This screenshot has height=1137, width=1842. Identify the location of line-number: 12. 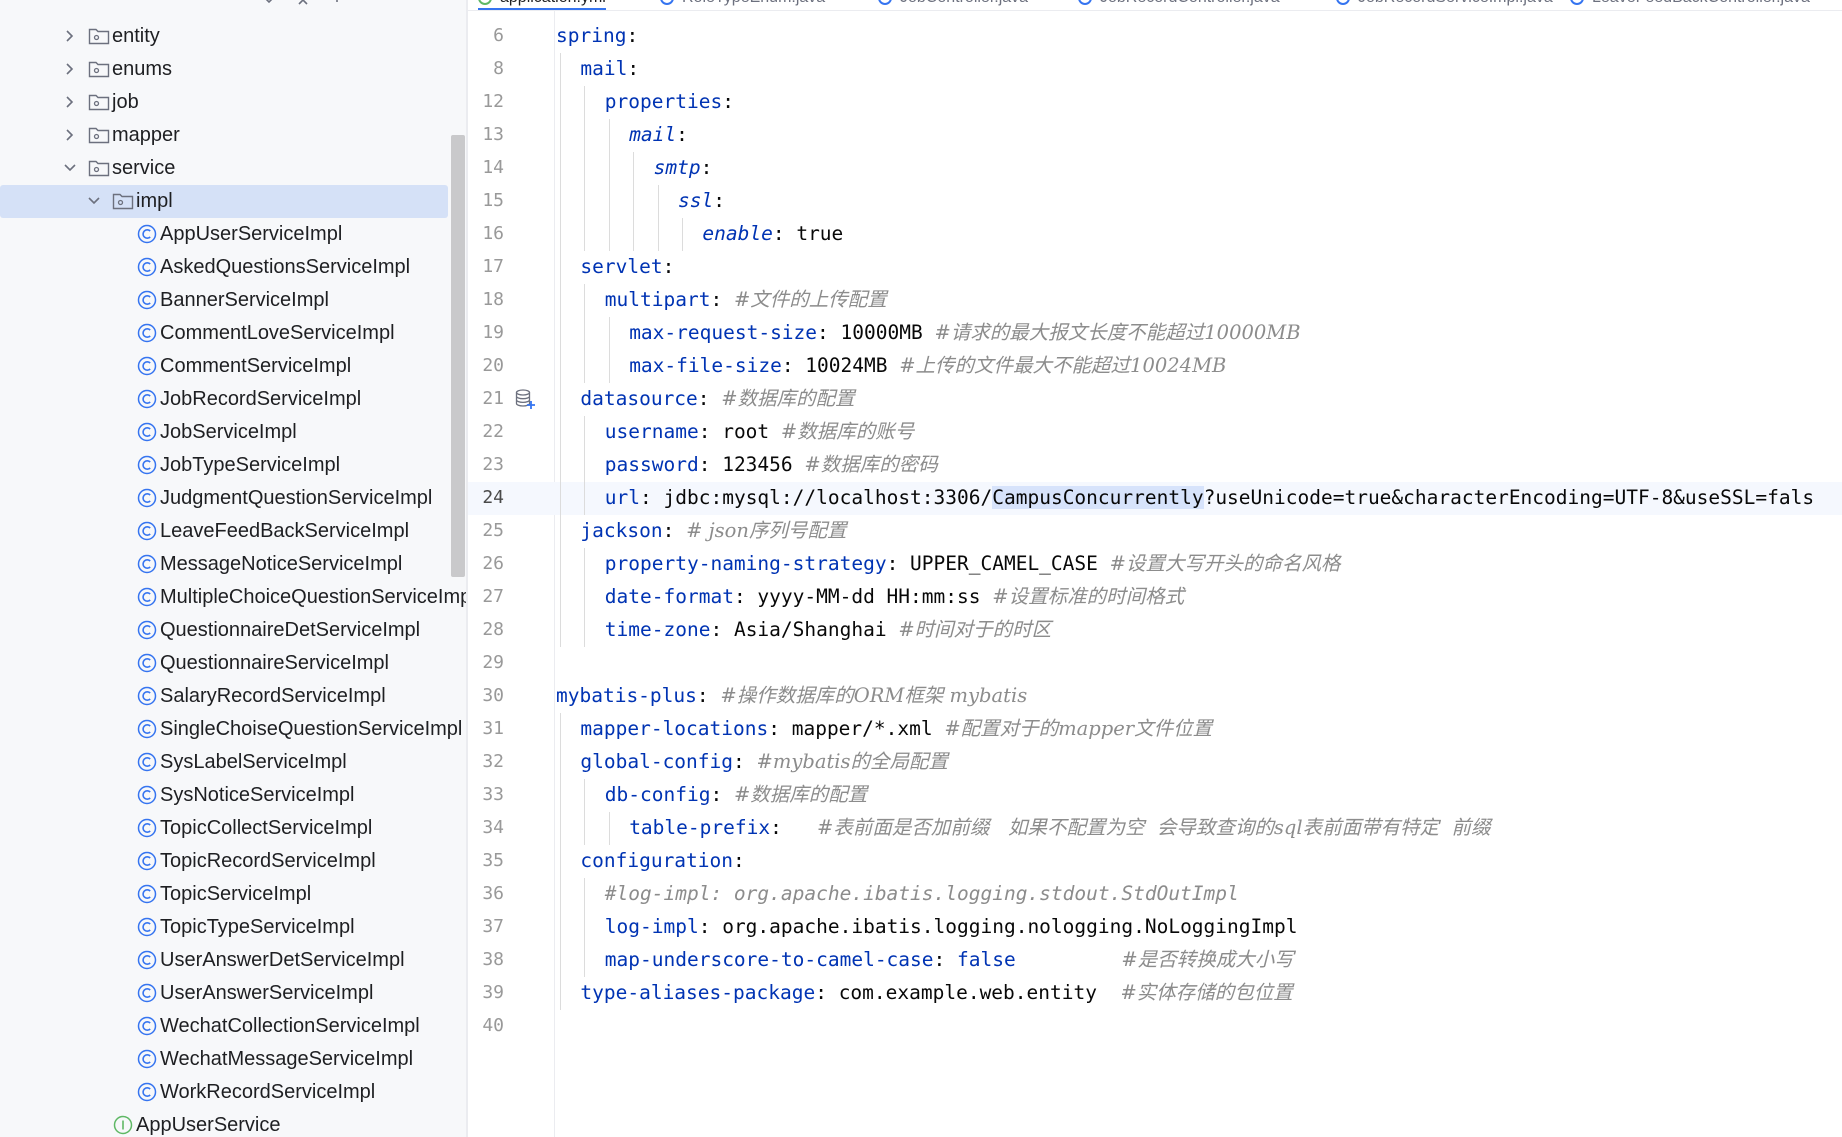
(486, 102).